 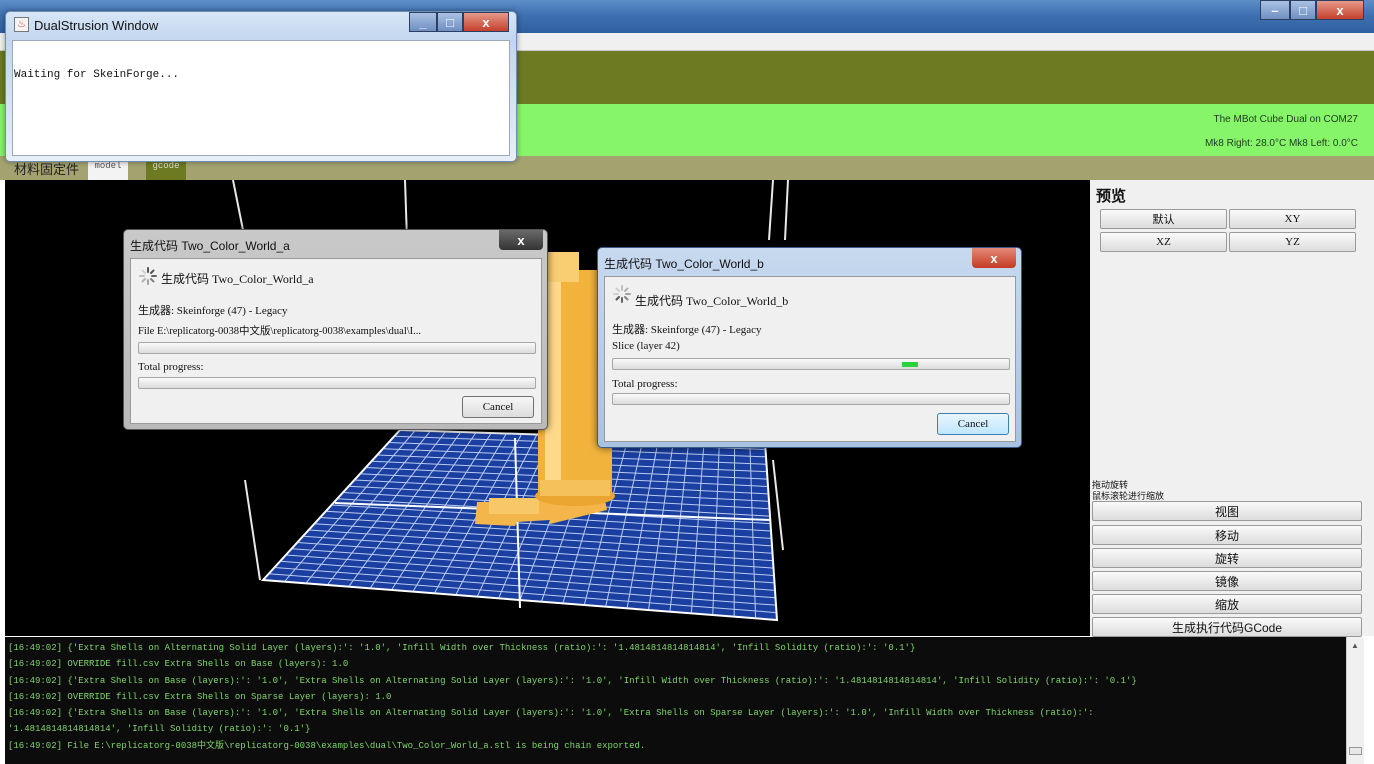 I want to click on panel-title: 预览, so click(x=1111, y=197).